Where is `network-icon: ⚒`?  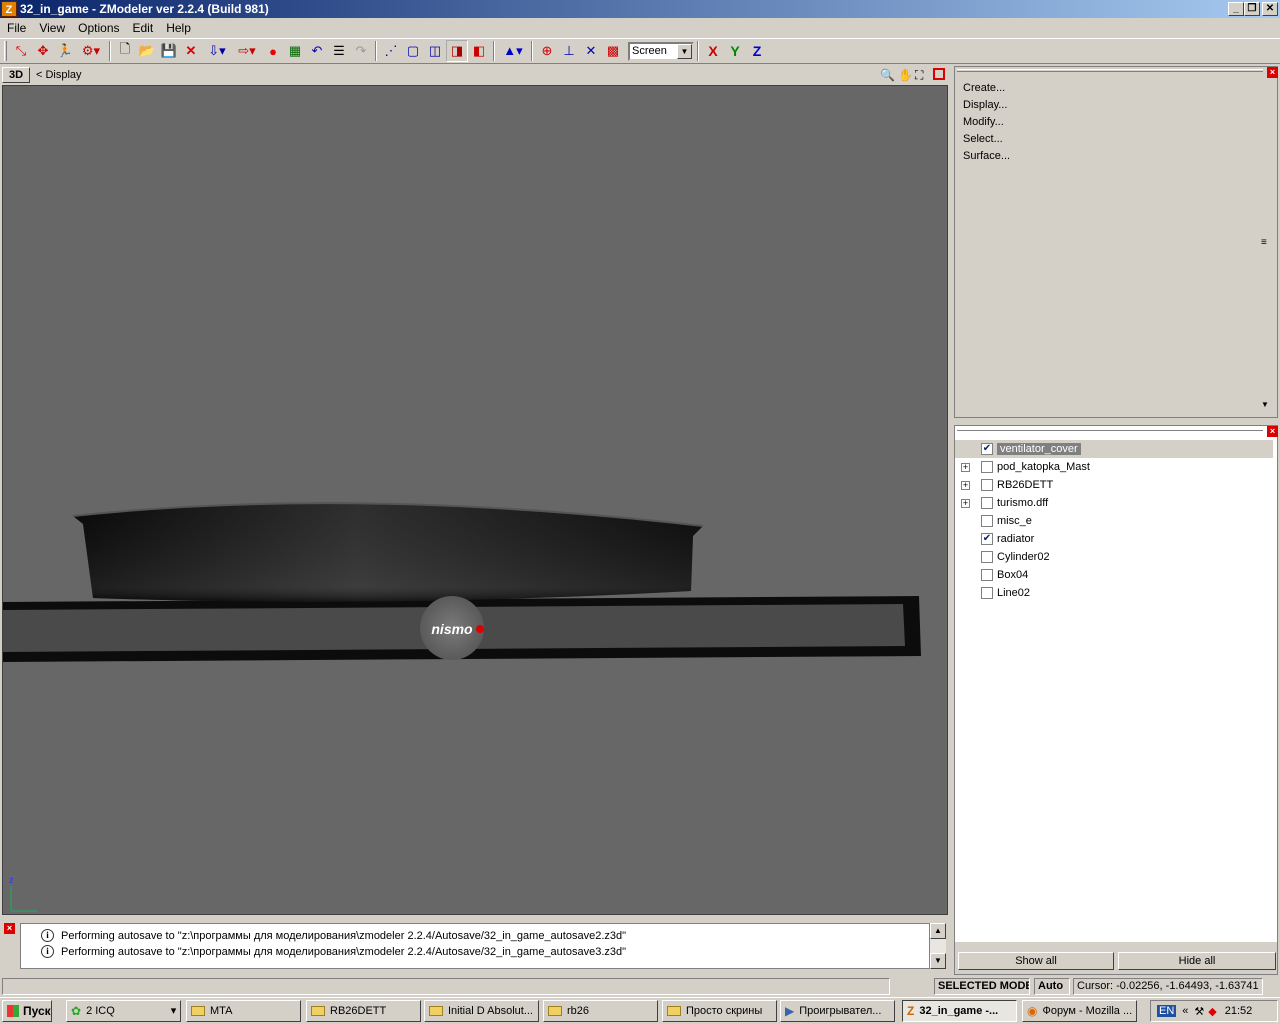 network-icon: ⚒ is located at coordinates (1199, 1011).